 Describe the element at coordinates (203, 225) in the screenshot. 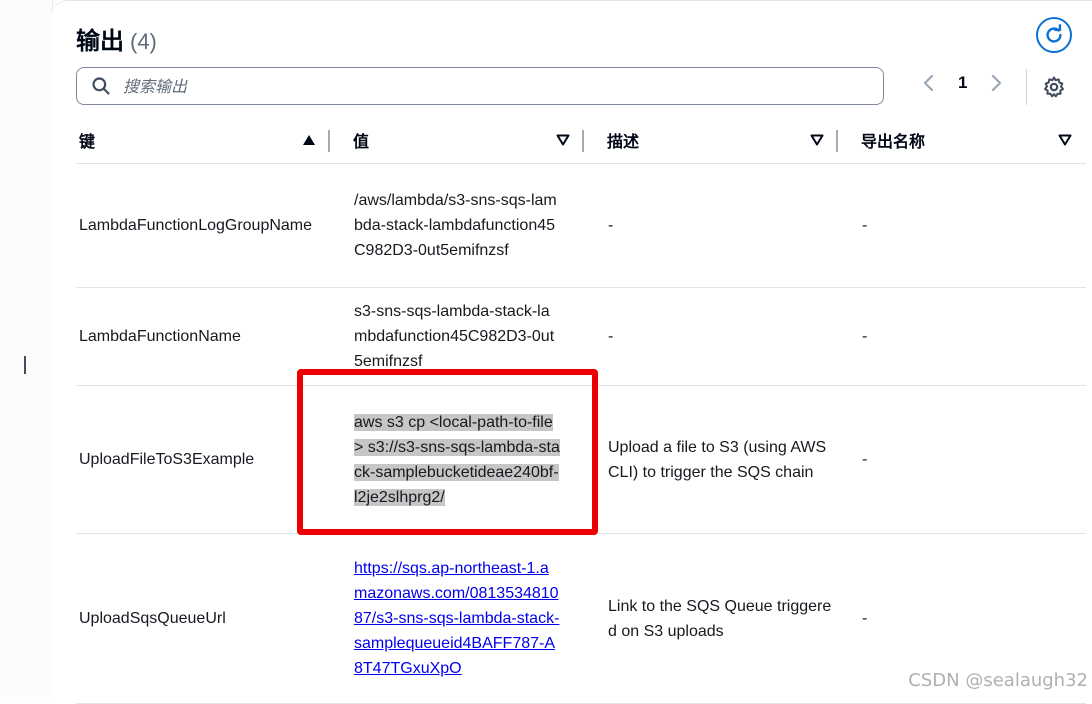

I see `output-key: LambdaFunctionLogGroupName` at that location.